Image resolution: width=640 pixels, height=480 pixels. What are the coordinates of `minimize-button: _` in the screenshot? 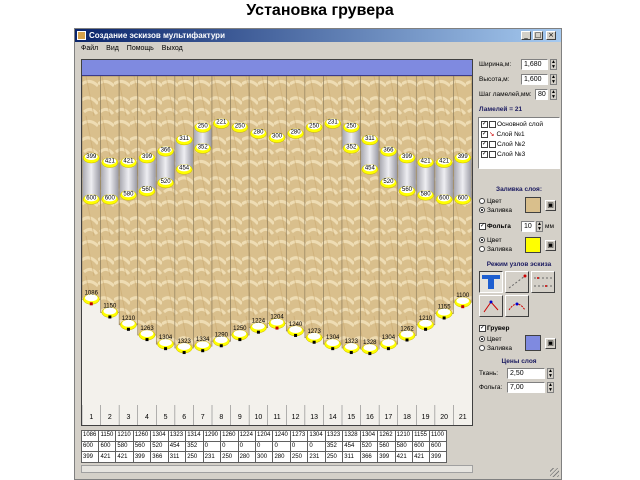 It's located at (526, 35).